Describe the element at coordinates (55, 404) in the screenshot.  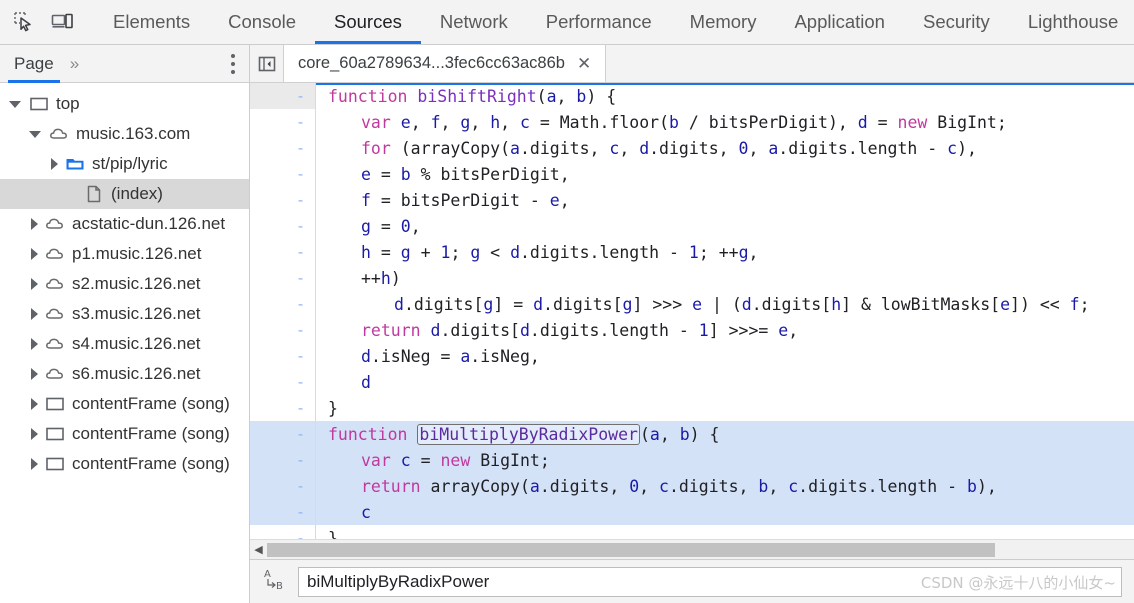
I see `frame-icon` at that location.